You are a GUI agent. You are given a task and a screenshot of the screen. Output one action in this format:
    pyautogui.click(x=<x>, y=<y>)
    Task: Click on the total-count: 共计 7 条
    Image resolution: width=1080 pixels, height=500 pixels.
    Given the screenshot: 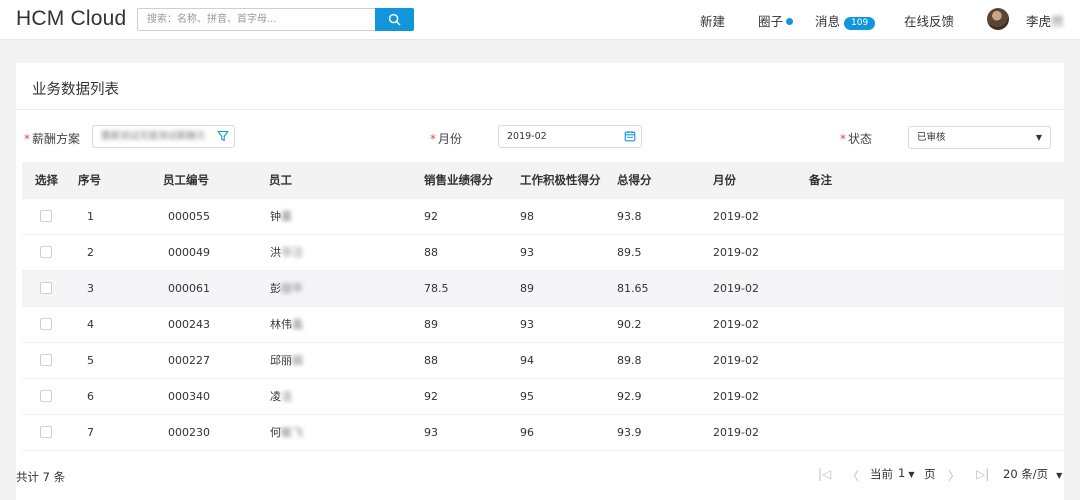 What is the action you would take?
    pyautogui.click(x=41, y=477)
    